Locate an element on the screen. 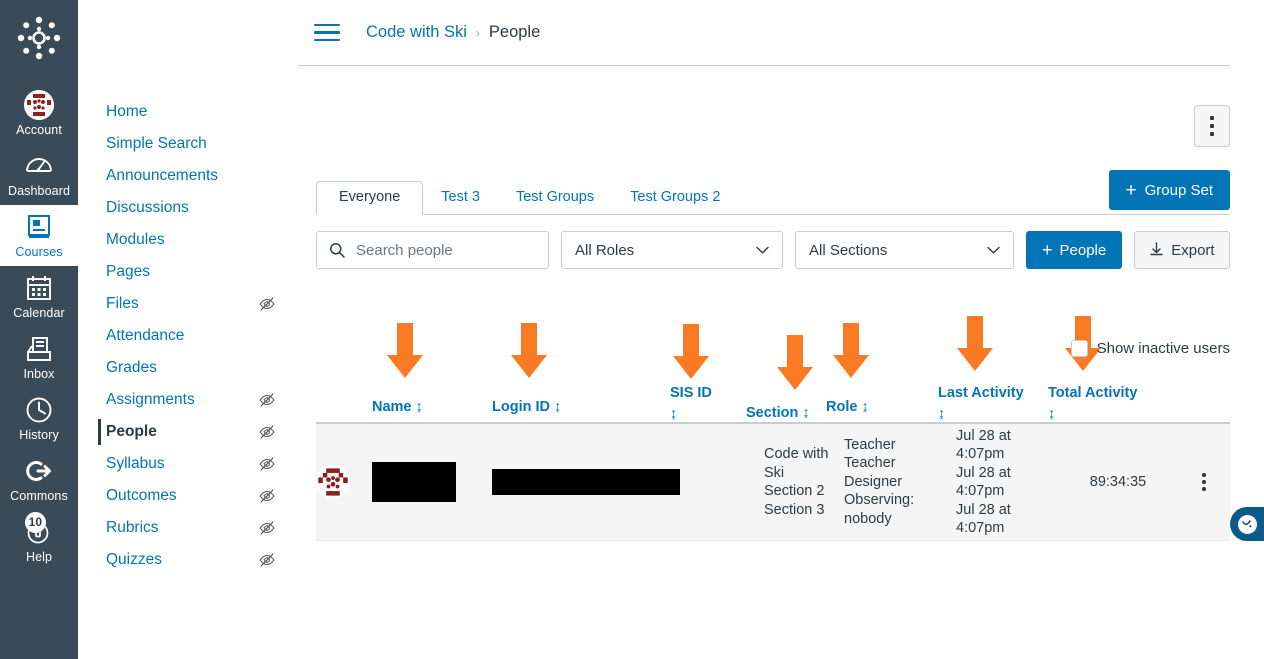  column-header-label: Section is located at coordinates (772, 413).